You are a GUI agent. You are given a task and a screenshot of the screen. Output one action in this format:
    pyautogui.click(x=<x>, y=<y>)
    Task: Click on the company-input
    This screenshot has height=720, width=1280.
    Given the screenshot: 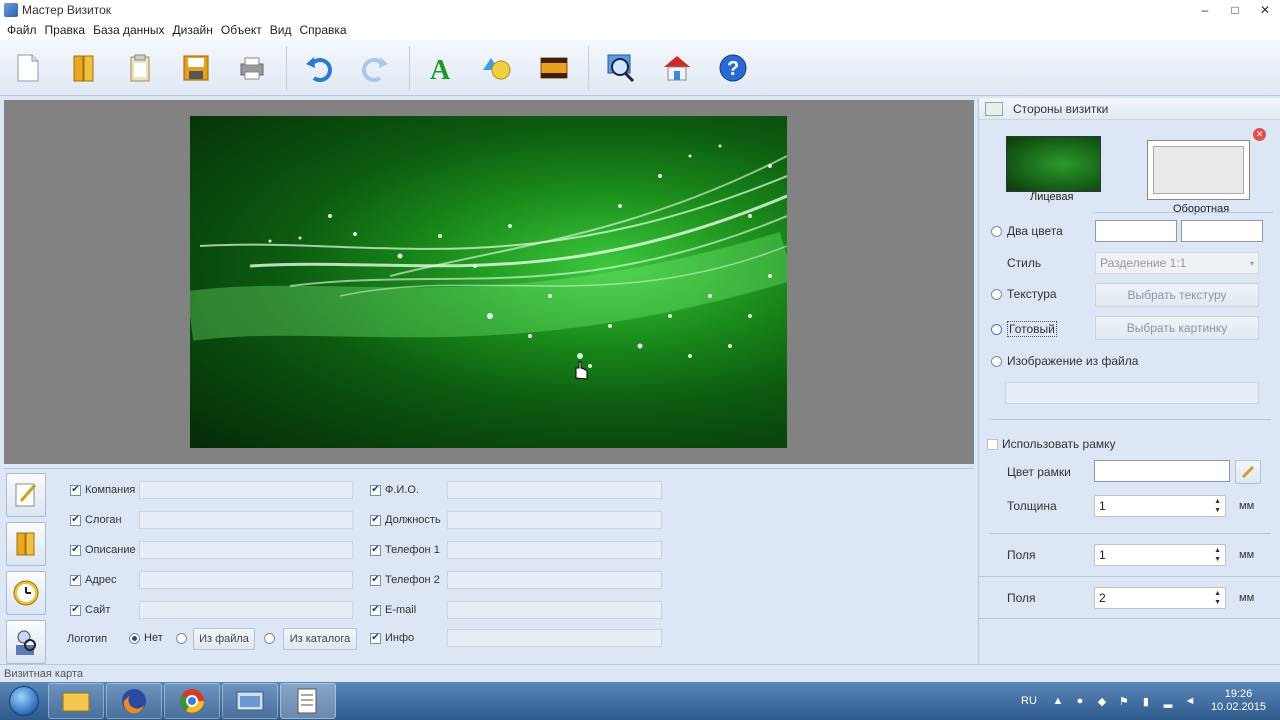 What is the action you would take?
    pyautogui.click(x=246, y=490)
    